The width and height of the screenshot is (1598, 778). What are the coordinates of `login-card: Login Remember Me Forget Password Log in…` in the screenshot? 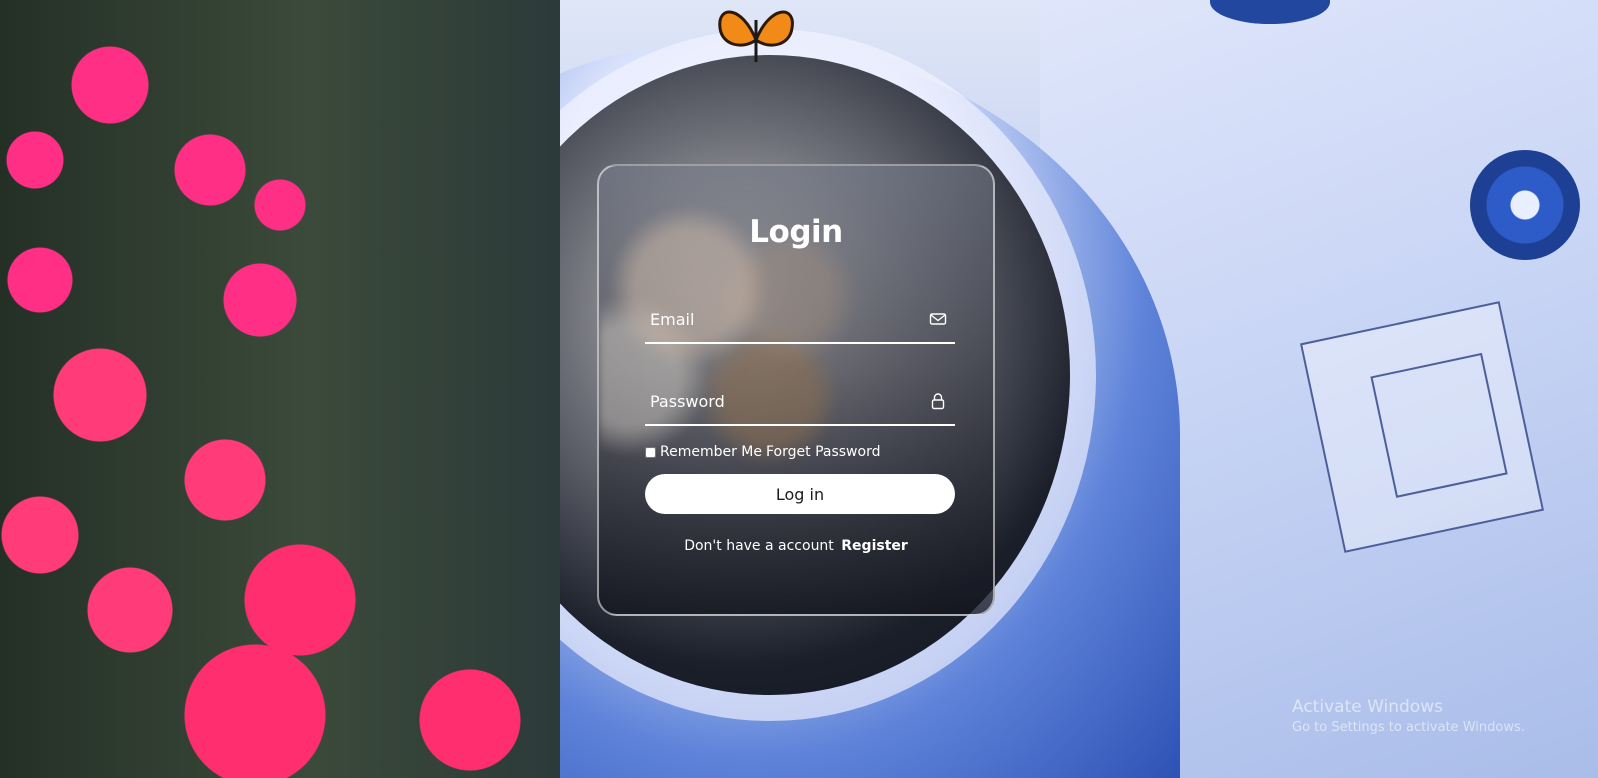 It's located at (796, 390).